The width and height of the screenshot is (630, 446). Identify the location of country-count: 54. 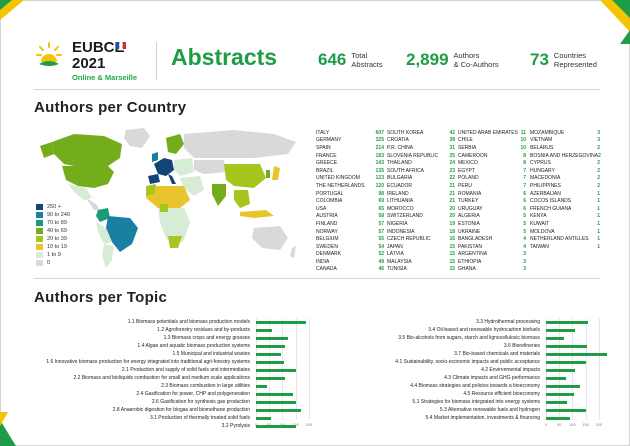
(381, 246).